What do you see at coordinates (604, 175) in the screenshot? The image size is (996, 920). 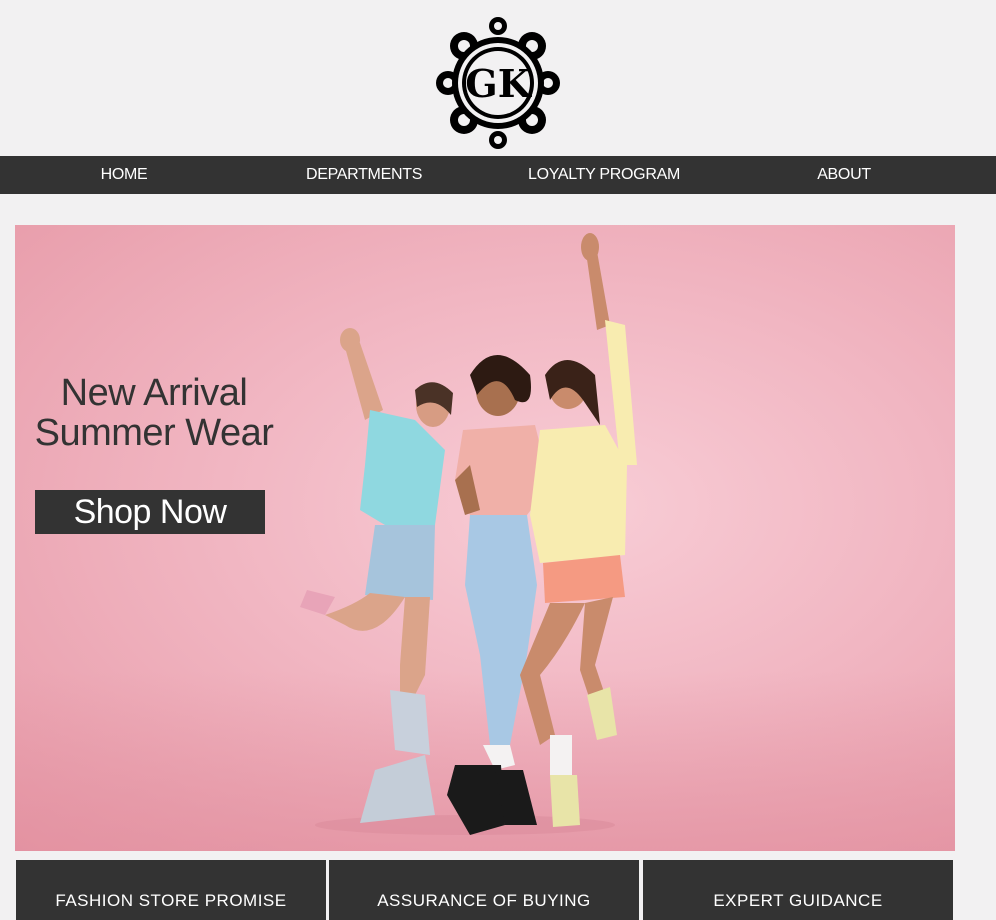 I see `nav-loyalty-program: LOYALTY PROGRAM` at bounding box center [604, 175].